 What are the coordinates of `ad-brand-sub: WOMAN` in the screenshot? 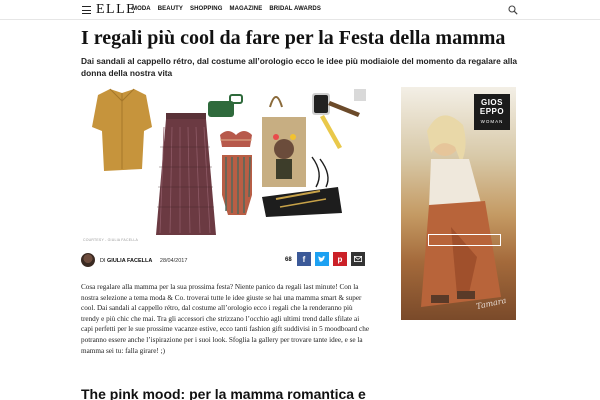 It's located at (492, 121).